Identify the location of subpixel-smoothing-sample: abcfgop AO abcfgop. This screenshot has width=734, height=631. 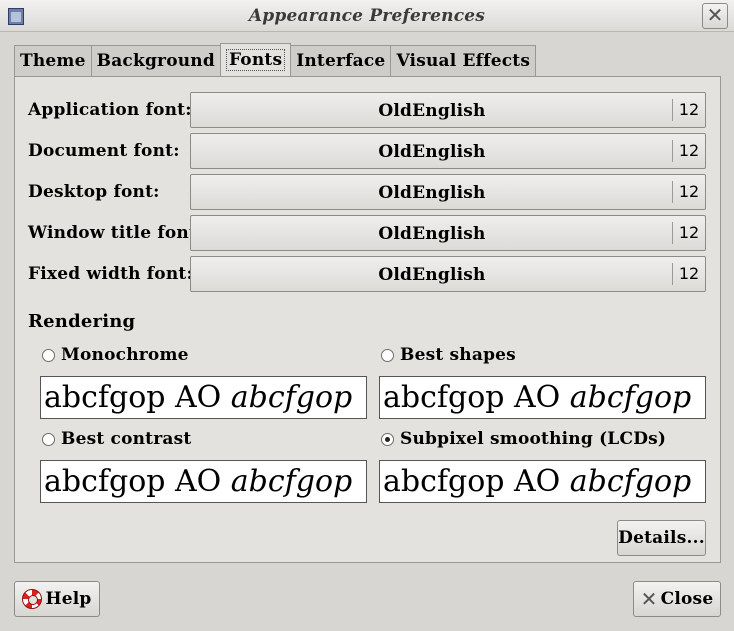
(542, 481).